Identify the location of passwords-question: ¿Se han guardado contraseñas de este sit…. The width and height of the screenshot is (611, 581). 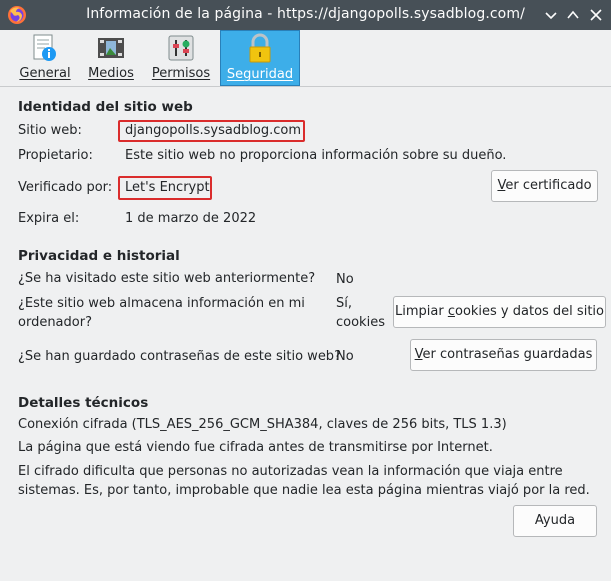
(179, 356).